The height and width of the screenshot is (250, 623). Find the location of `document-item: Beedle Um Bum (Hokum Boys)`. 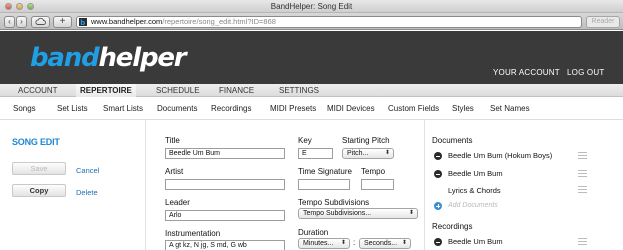

document-item: Beedle Um Bum (Hokum Boys) is located at coordinates (500, 155).